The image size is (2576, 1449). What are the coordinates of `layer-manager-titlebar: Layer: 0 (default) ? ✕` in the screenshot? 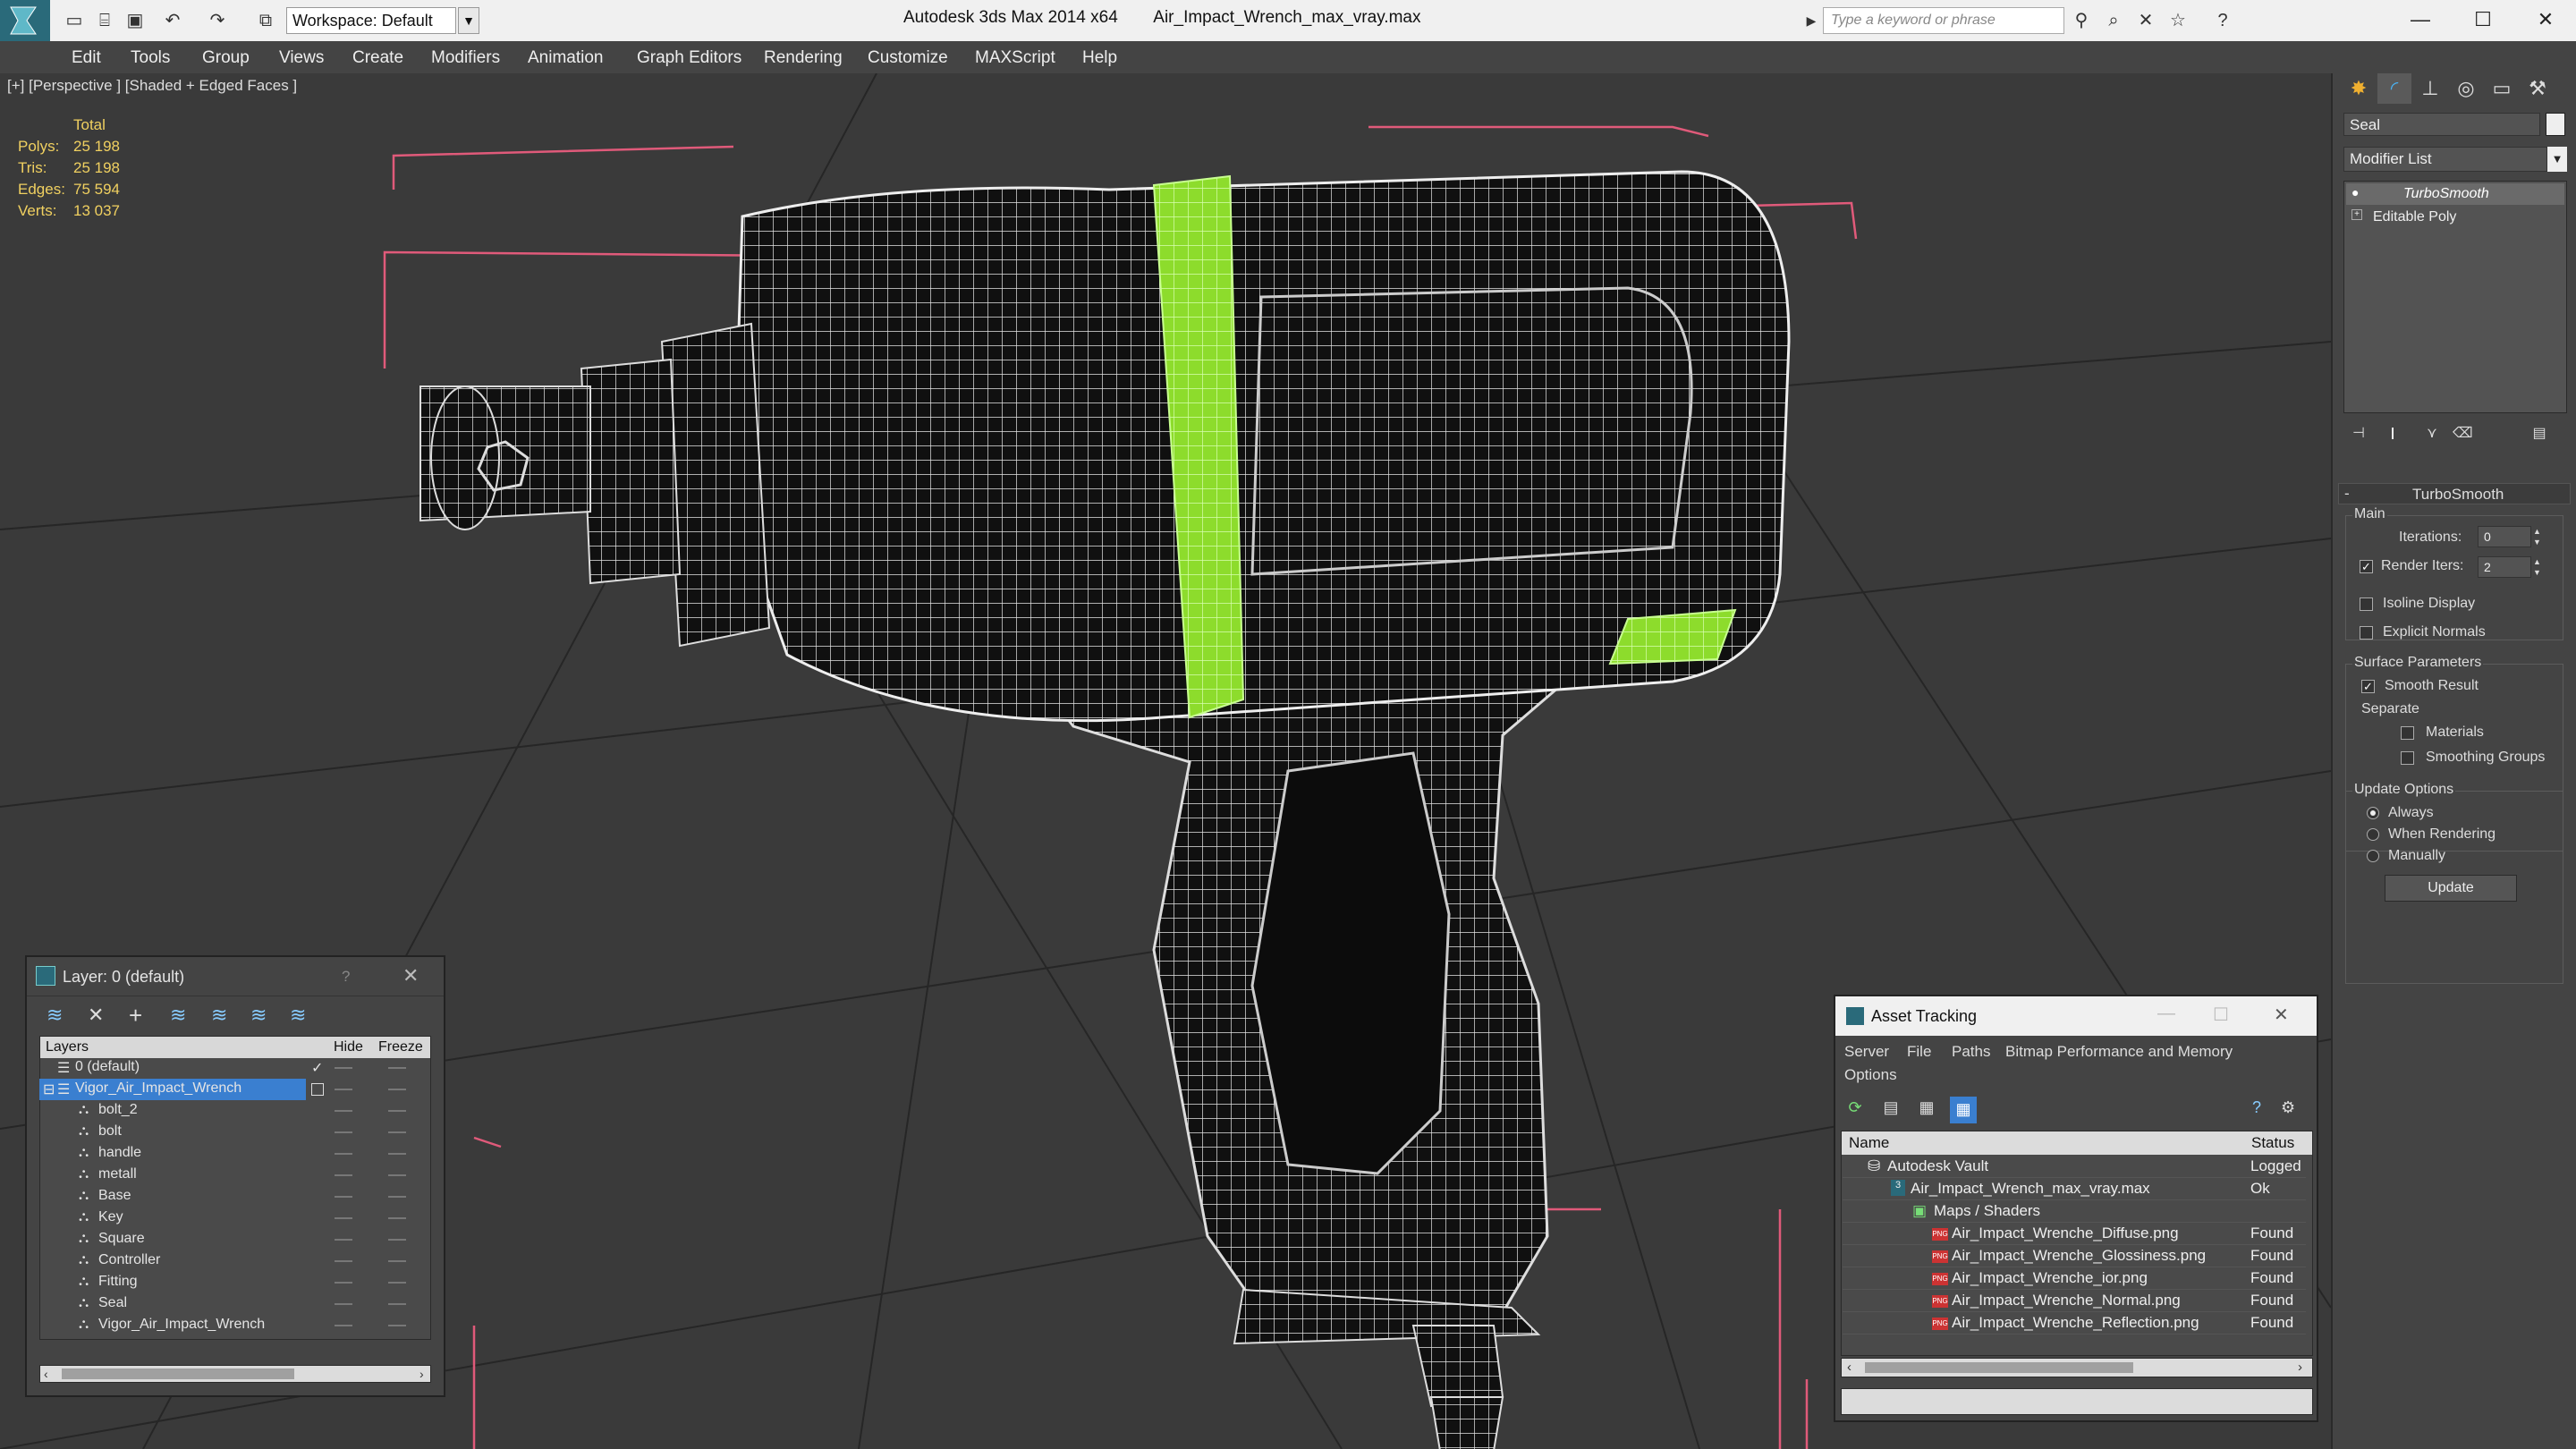 It's located at (235, 976).